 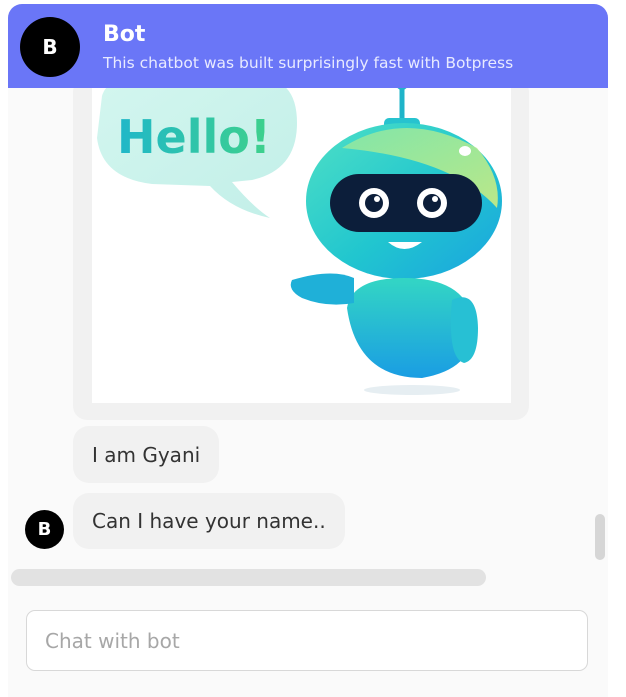 What do you see at coordinates (435, 199) in the screenshot?
I see `right-eye-glint` at bounding box center [435, 199].